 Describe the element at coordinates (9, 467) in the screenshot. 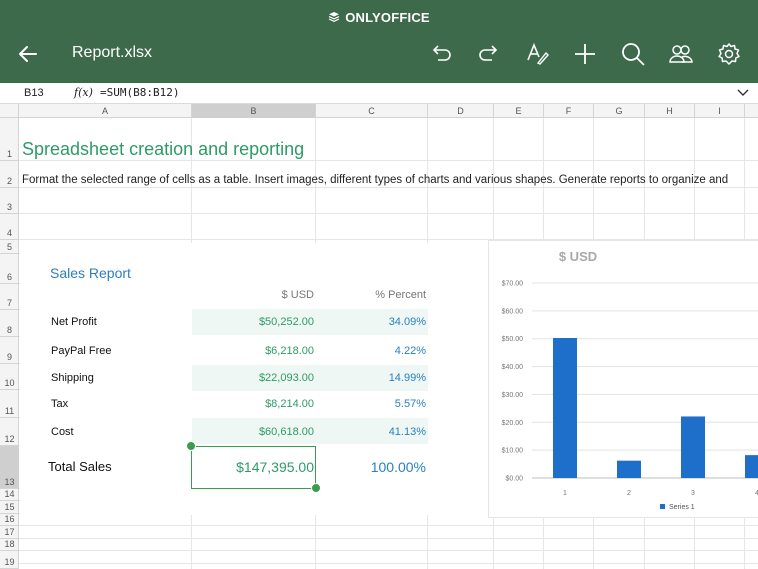

I see `row-header-13: 13` at that location.